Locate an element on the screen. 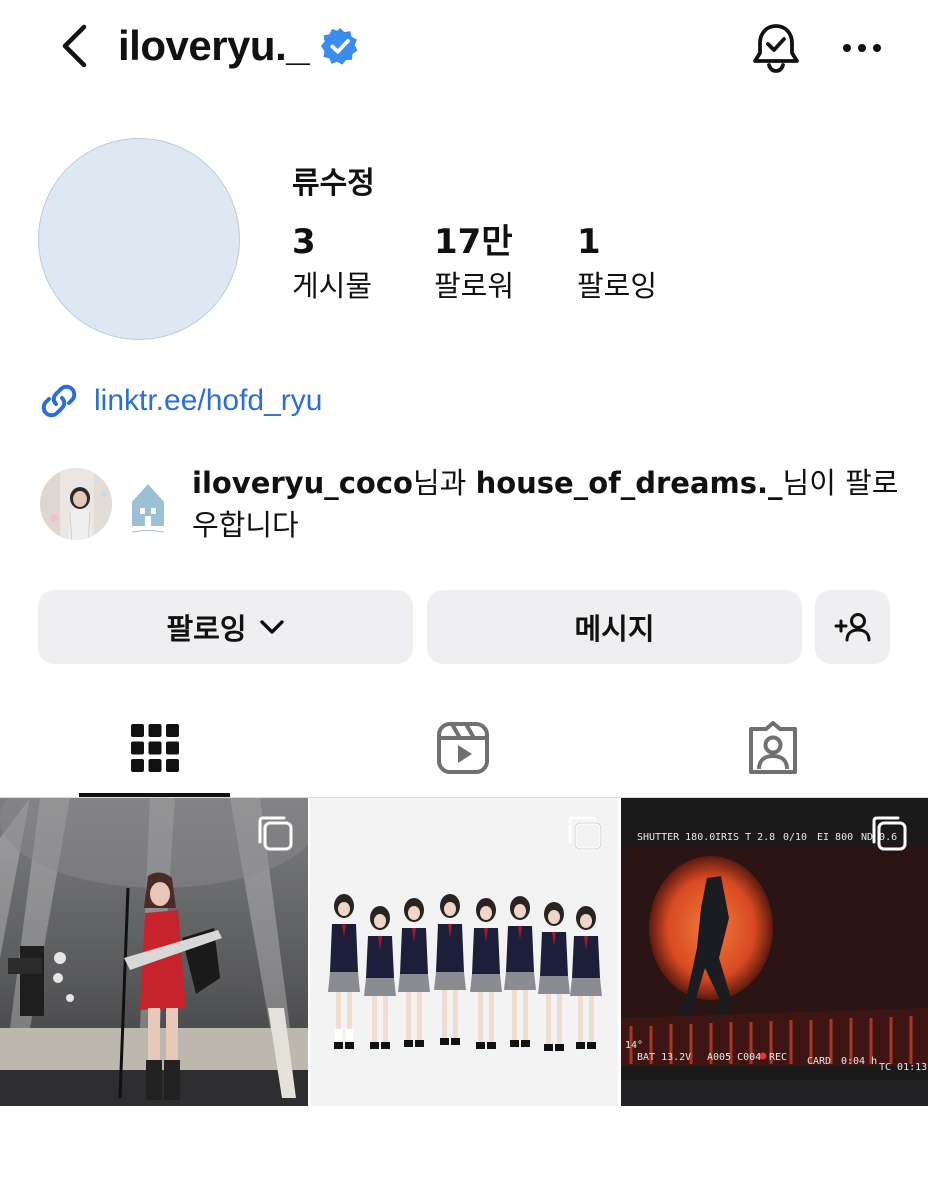 The width and height of the screenshot is (928, 1200). following-label: 팔로잉 is located at coordinates (617, 286).